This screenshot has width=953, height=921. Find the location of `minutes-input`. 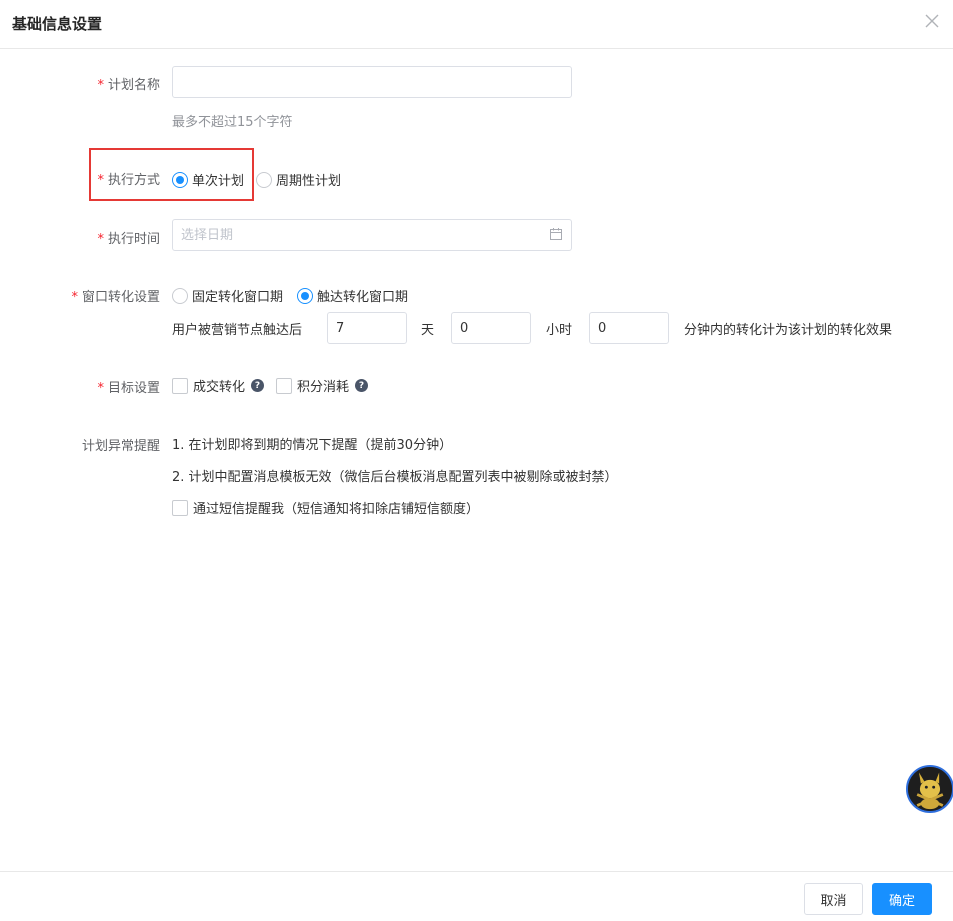

minutes-input is located at coordinates (629, 328).